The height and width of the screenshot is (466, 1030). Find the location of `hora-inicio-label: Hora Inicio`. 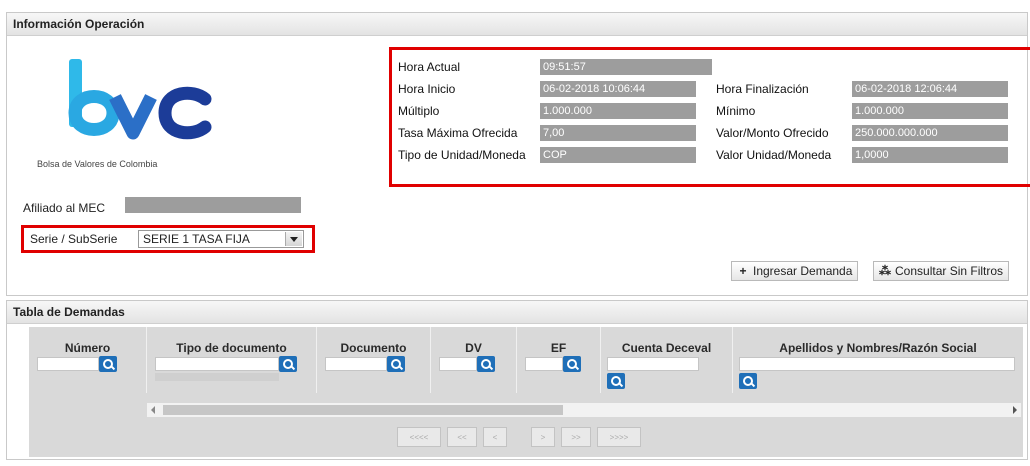

hora-inicio-label: Hora Inicio is located at coordinates (427, 89).